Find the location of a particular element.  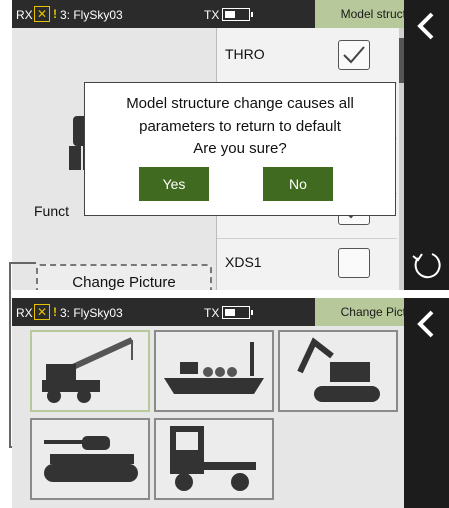

tank-icon is located at coordinates (91, 459).